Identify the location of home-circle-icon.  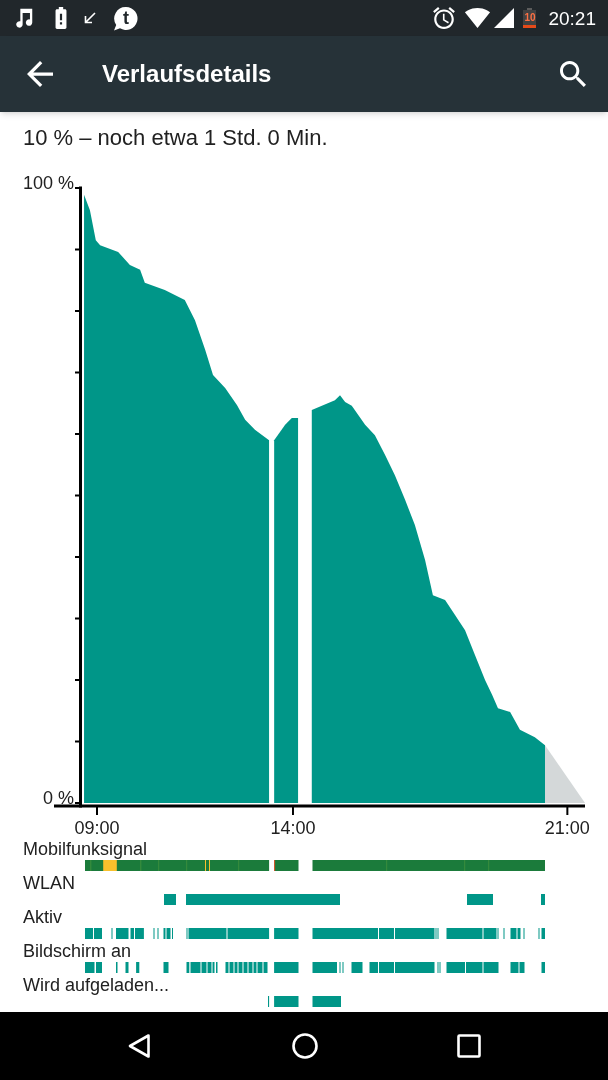
(305, 1046).